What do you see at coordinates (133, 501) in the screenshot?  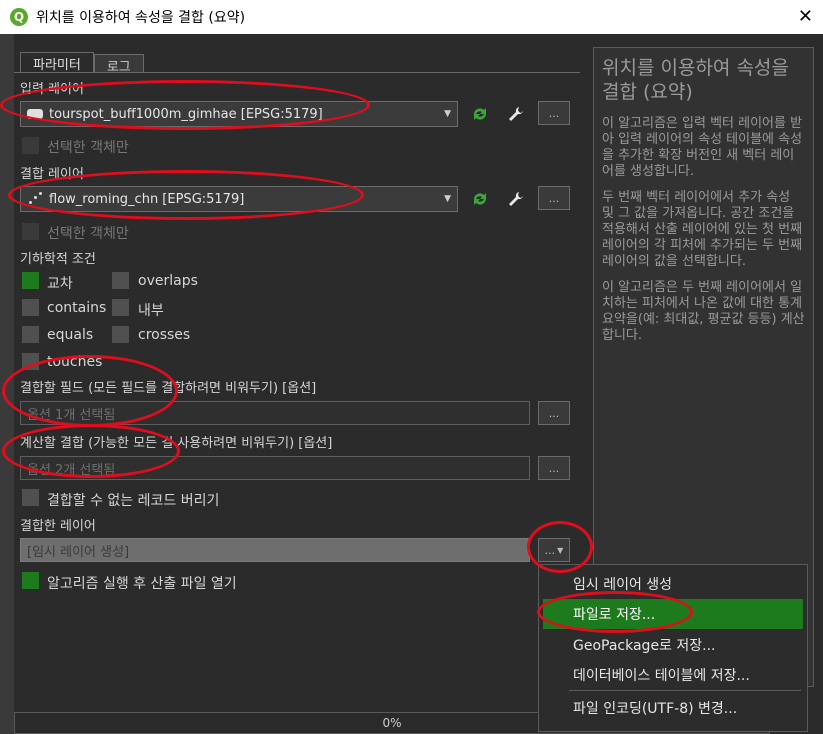 I see `discard-records-label: 결합할 수 없는 레코드 버리기` at bounding box center [133, 501].